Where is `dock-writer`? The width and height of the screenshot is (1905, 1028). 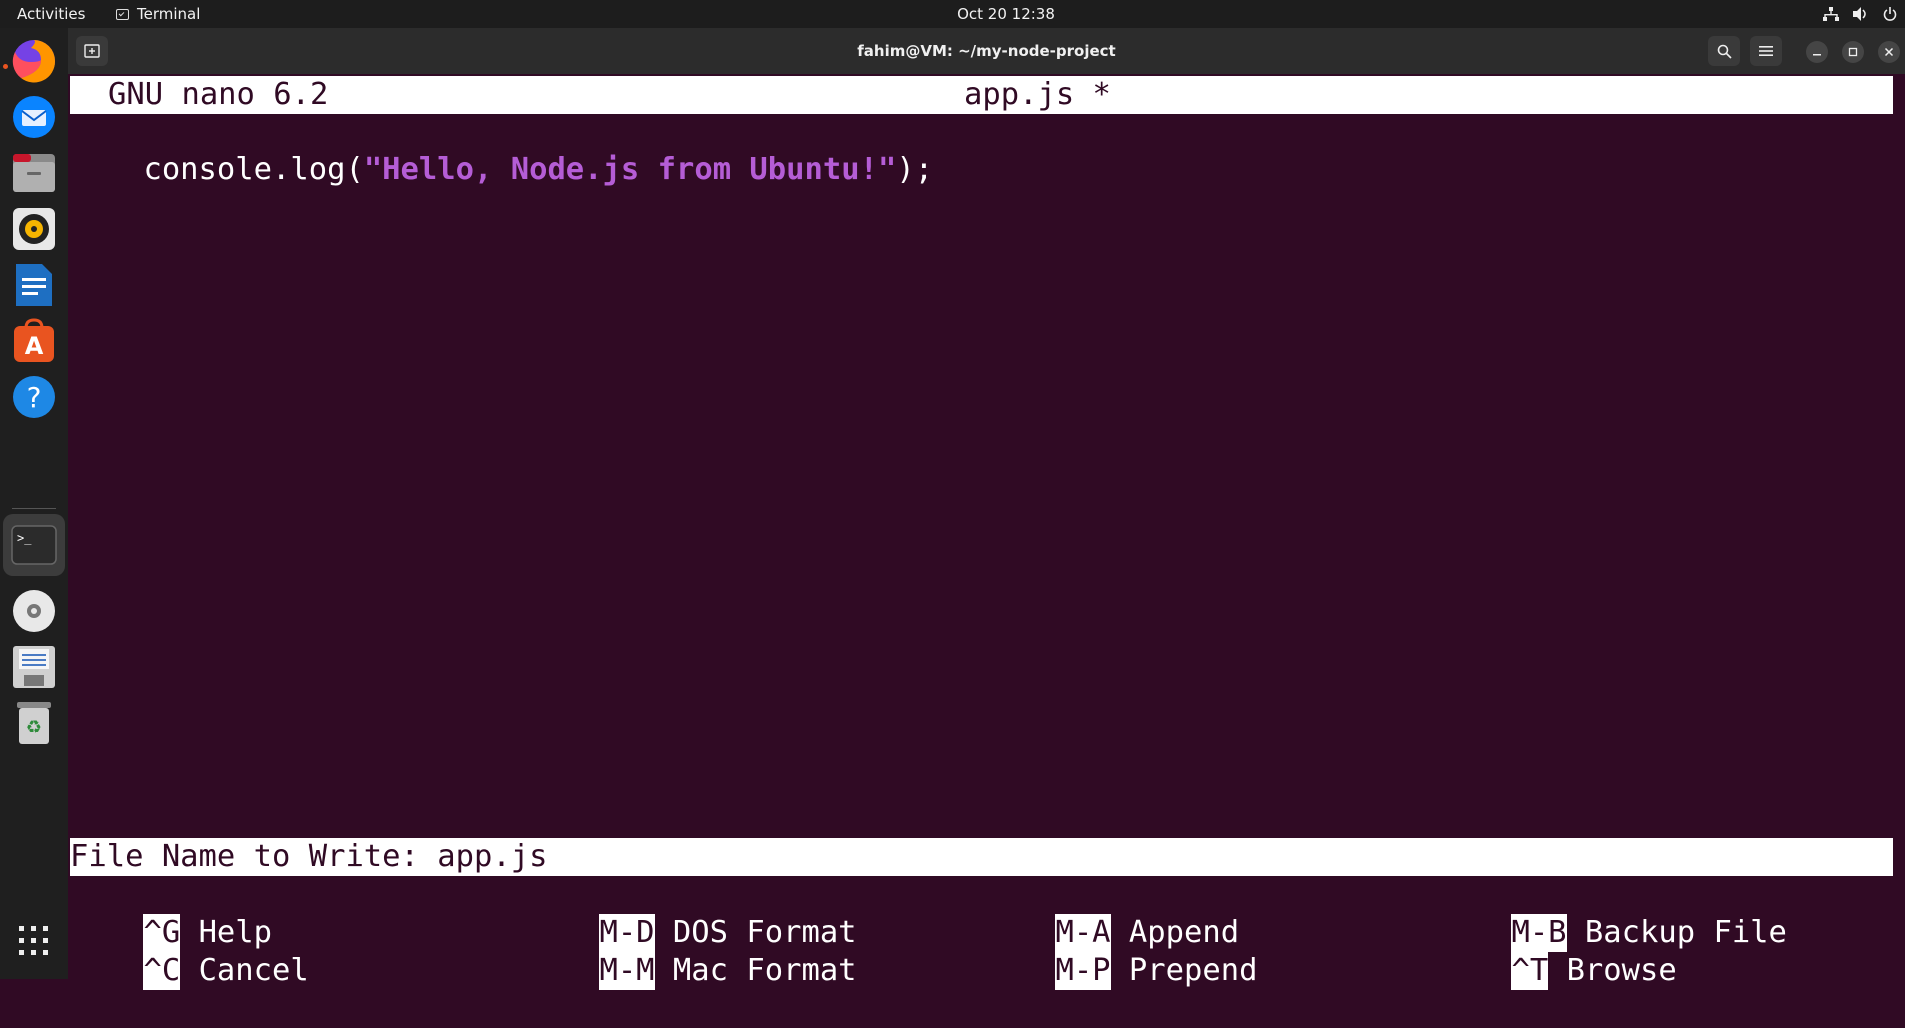
dock-writer is located at coordinates (34, 285).